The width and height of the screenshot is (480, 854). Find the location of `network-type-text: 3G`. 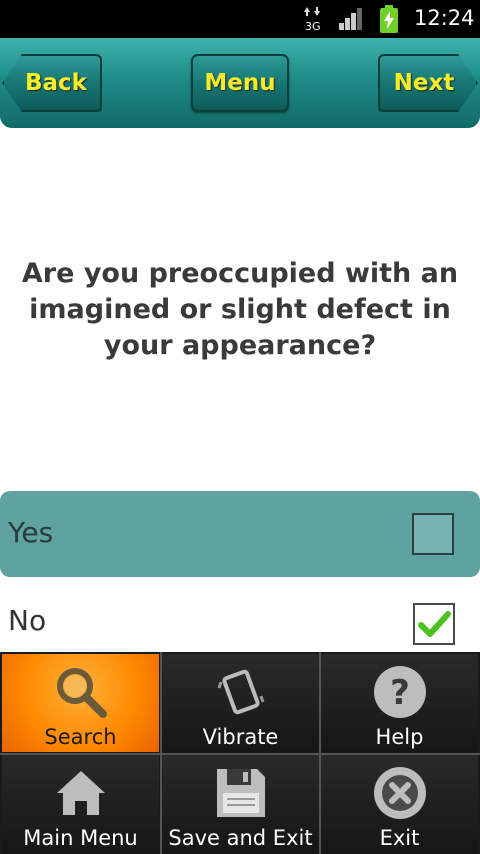

network-type-text: 3G is located at coordinates (313, 26).